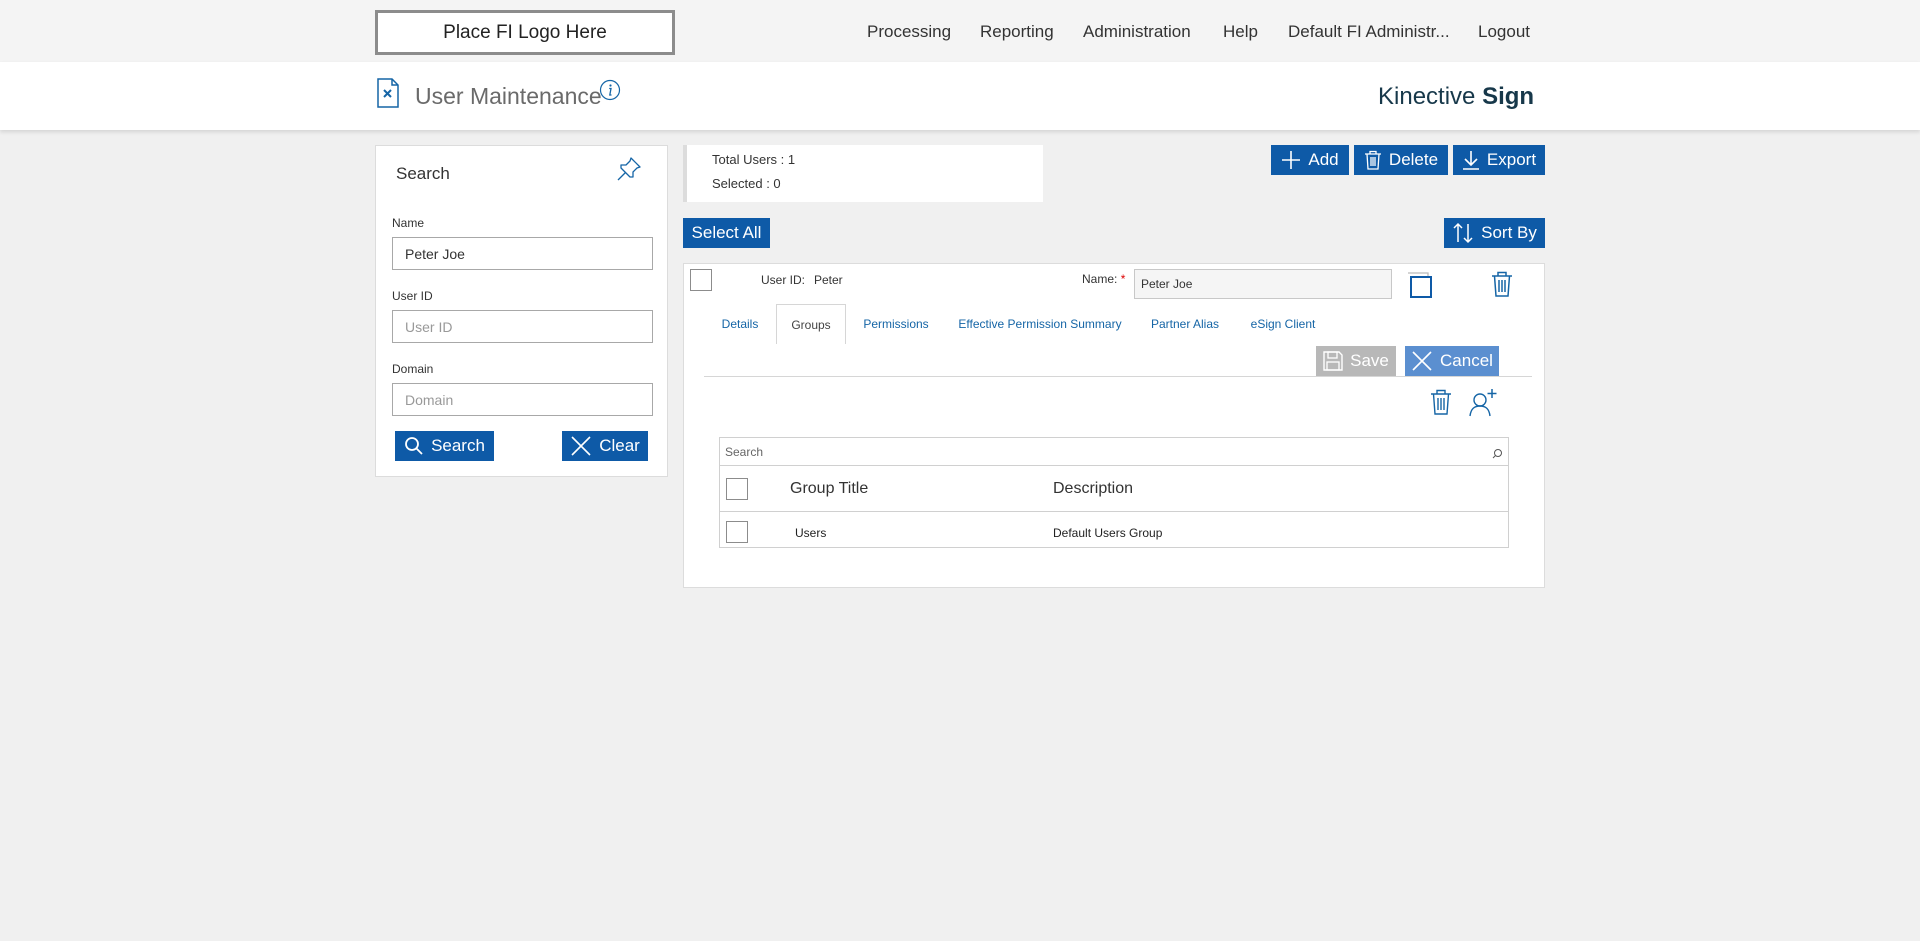  I want to click on save-button: Save, so click(1356, 361).